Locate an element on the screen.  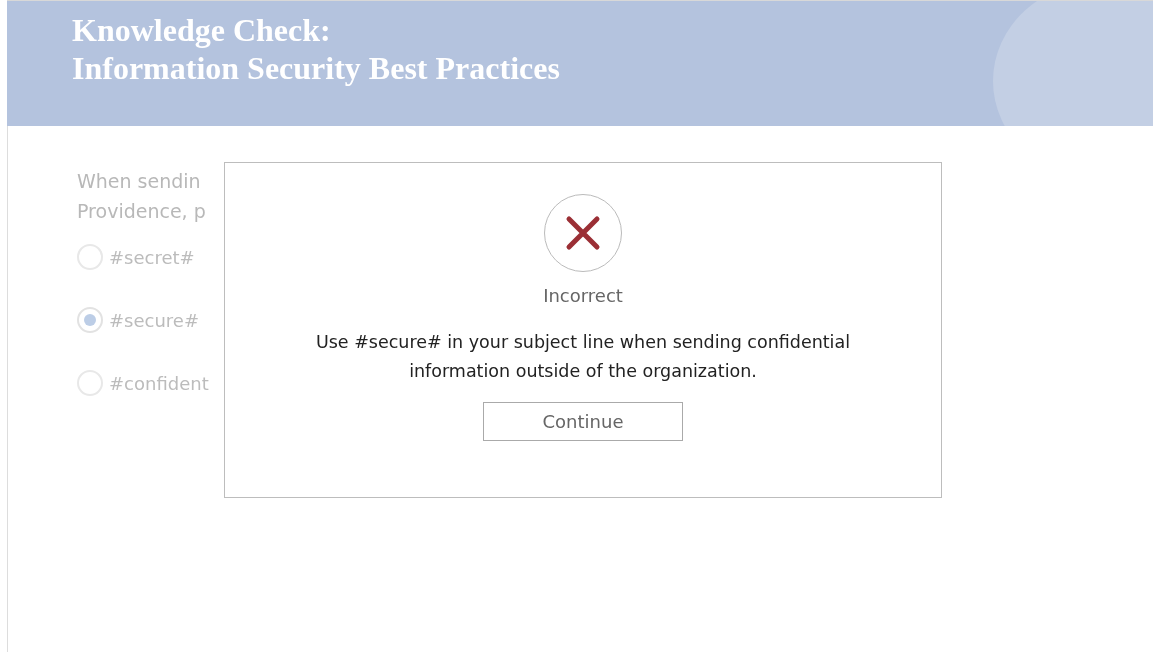
continue-button: Continue is located at coordinates (583, 421).